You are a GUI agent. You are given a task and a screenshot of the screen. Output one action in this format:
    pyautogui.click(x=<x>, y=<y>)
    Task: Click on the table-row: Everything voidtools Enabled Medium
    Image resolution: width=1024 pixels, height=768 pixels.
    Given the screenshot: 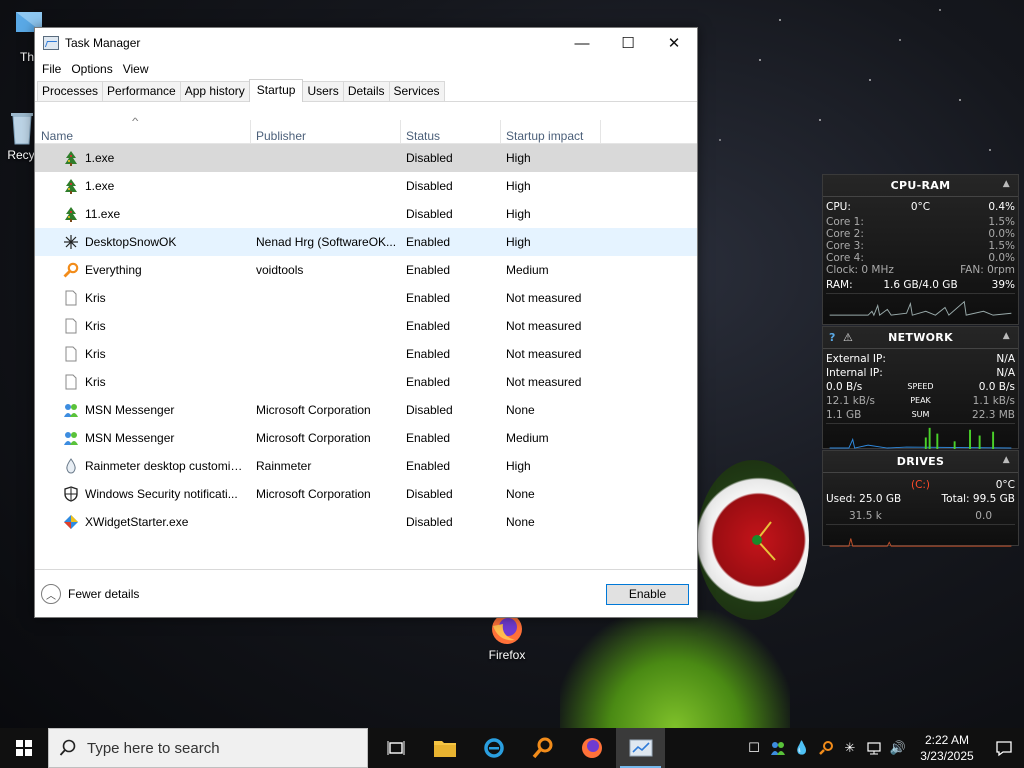 What is the action you would take?
    pyautogui.click(x=366, y=270)
    